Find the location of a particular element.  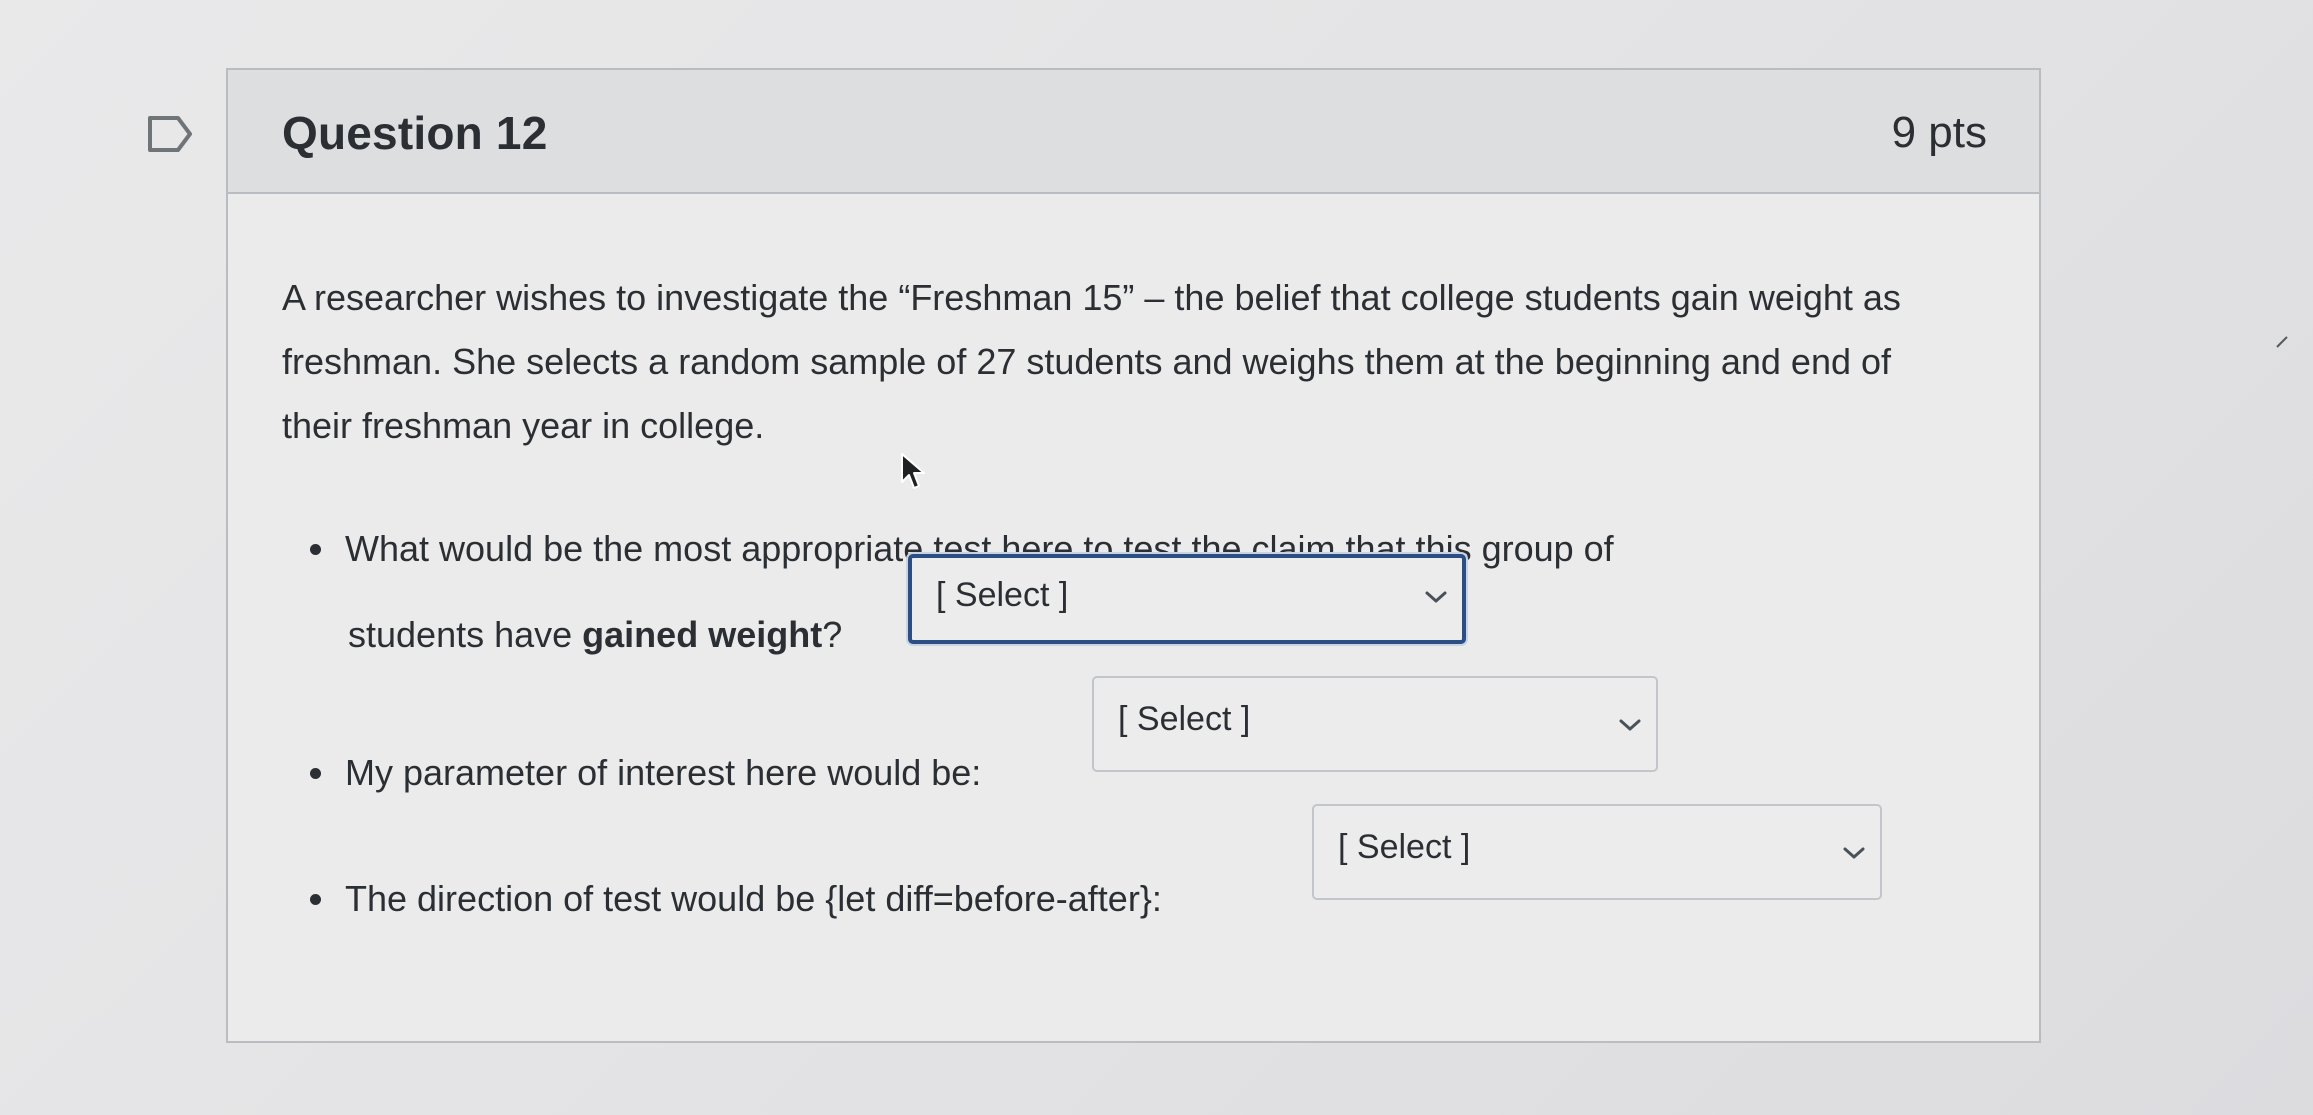

question-points: 9 pts is located at coordinates (1939, 132).